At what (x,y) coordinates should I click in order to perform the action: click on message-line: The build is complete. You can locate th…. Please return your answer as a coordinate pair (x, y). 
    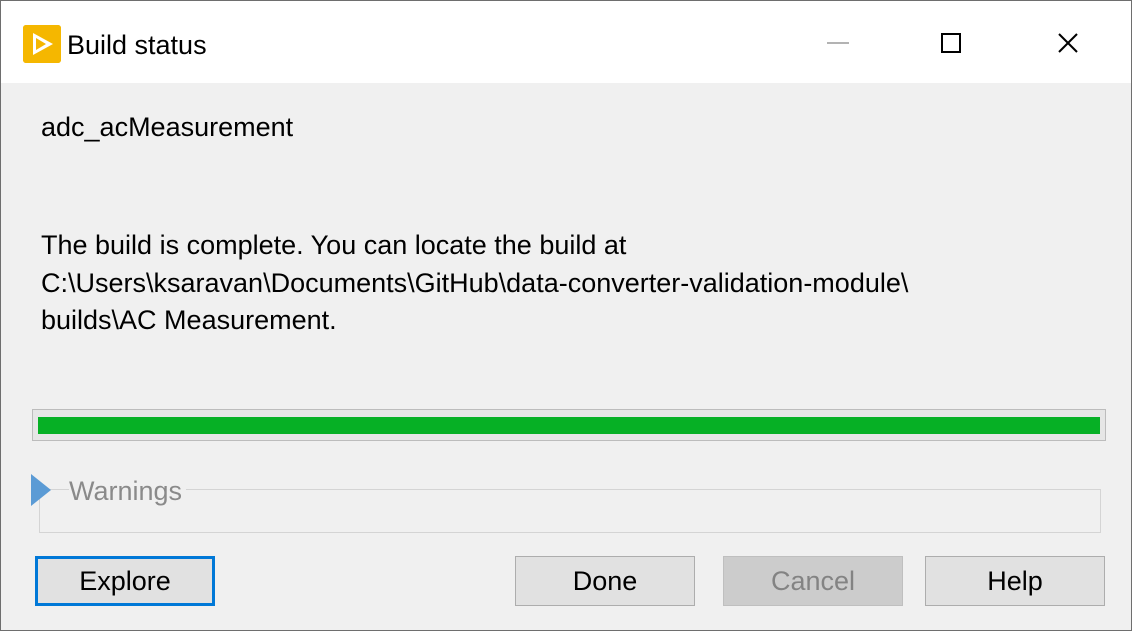
    Looking at the image, I should click on (334, 245).